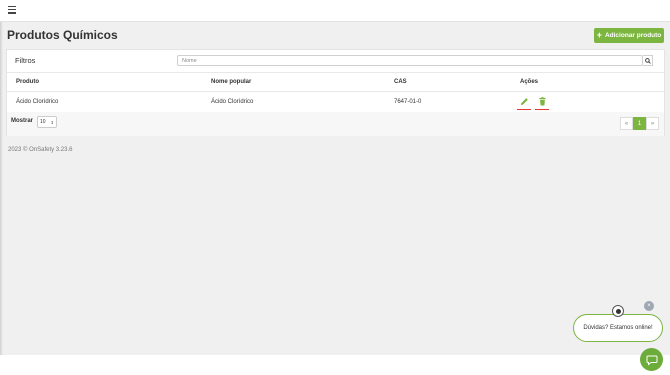  Describe the element at coordinates (40, 150) in the screenshot. I see `copyright: 2023 © OnSafety 3.23.6` at that location.